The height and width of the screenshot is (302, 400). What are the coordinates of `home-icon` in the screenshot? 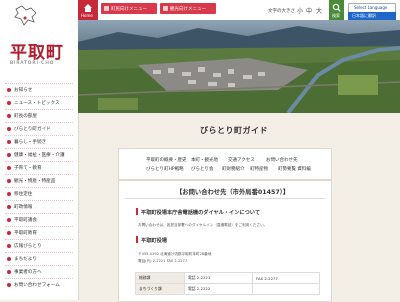 It's located at (88, 8).